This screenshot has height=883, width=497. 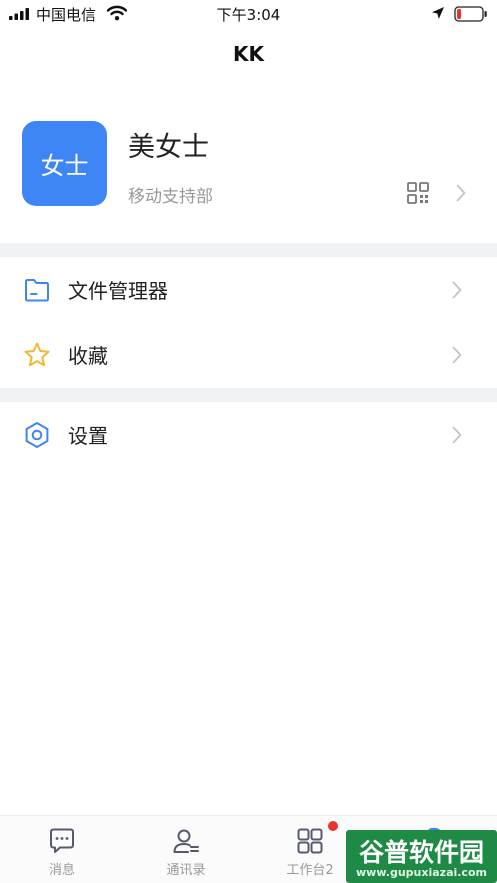 I want to click on location-arrow-icon, so click(x=438, y=13).